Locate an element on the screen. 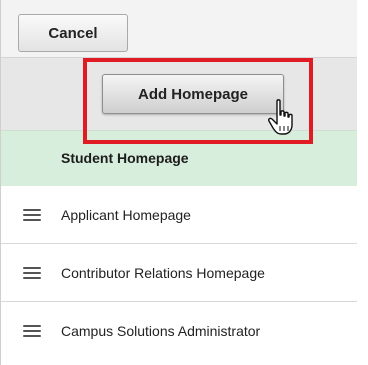 This screenshot has height=365, width=368. homepage-row-label: Contributor Relations Homepage is located at coordinates (163, 273).